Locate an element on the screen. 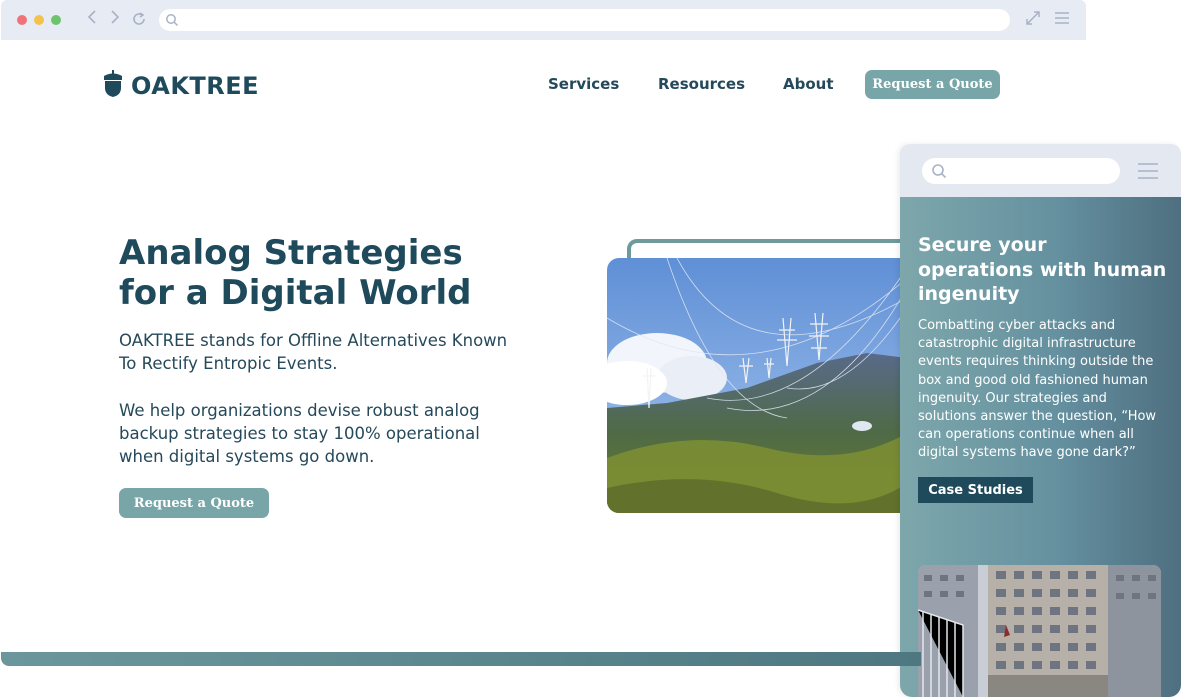 The height and width of the screenshot is (697, 1181). logo-text: OAKTREE is located at coordinates (195, 85).